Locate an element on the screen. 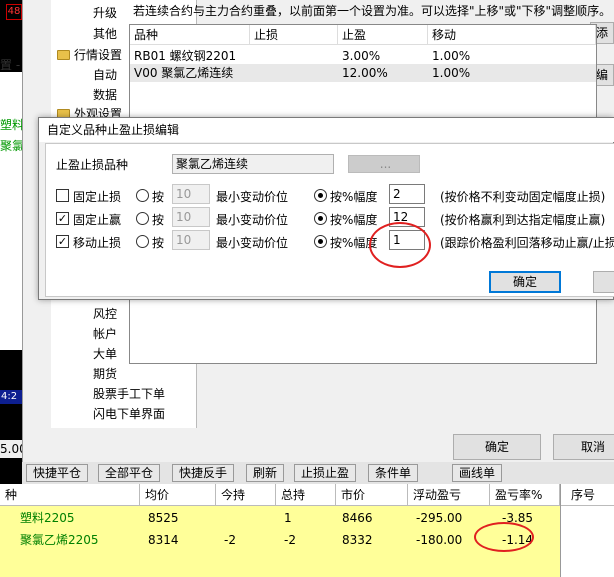 This screenshot has height=577, width=614. fixed-take-profit-checkbox: ✓ is located at coordinates (62, 218).